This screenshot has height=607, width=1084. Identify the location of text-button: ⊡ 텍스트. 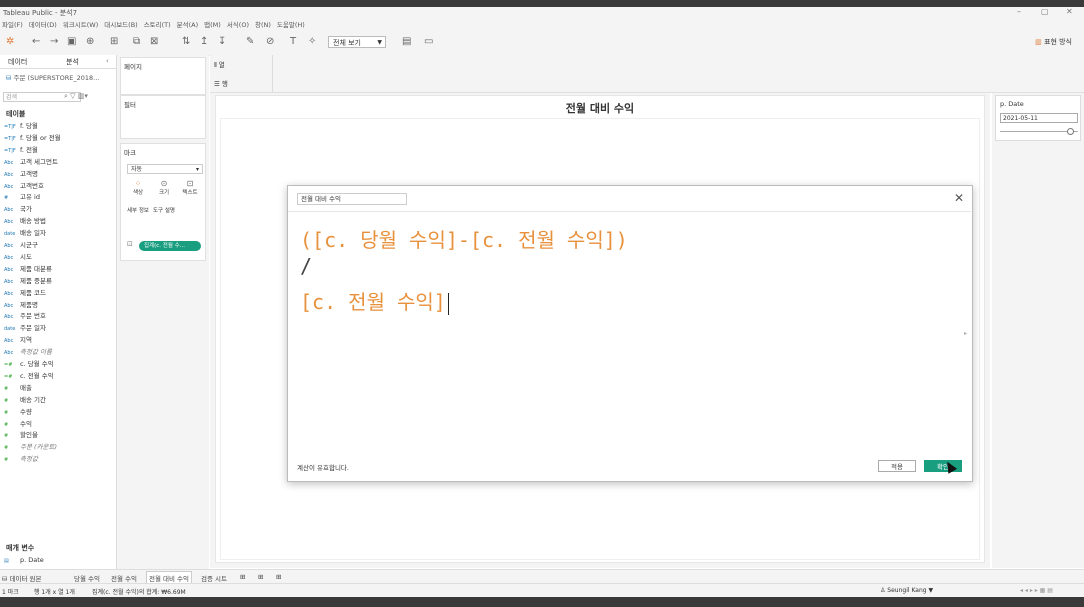
(190, 190).